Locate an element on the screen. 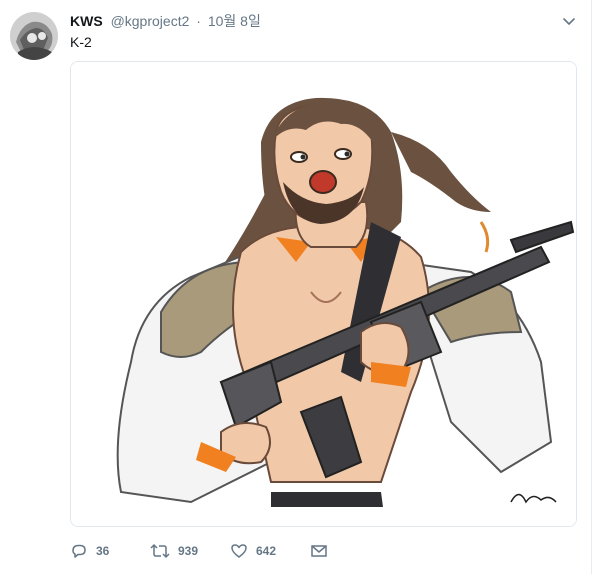  avatar is located at coordinates (34, 36).